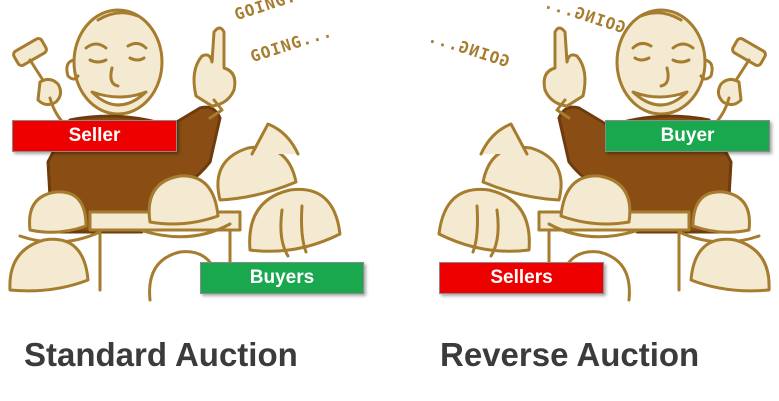  What do you see at coordinates (161, 354) in the screenshot?
I see `standard-auction-caption: Standard Auction` at bounding box center [161, 354].